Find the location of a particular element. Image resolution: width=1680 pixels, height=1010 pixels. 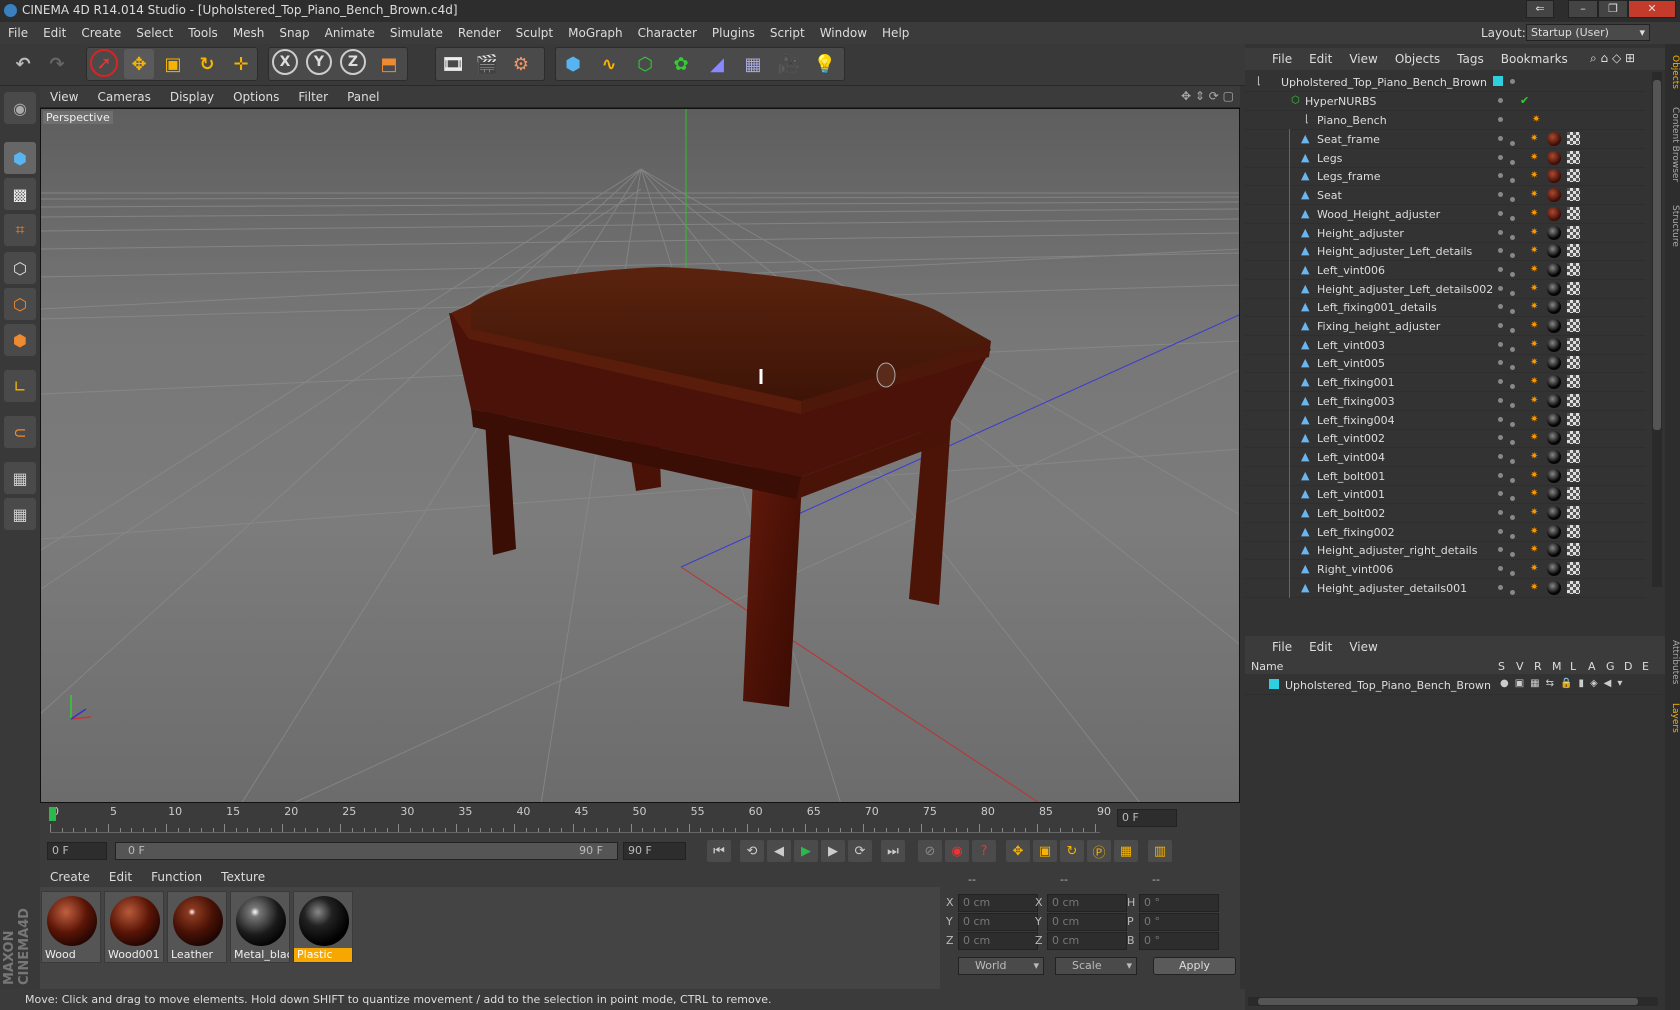

coord-value-field: 0 ° is located at coordinates (1179, 922).